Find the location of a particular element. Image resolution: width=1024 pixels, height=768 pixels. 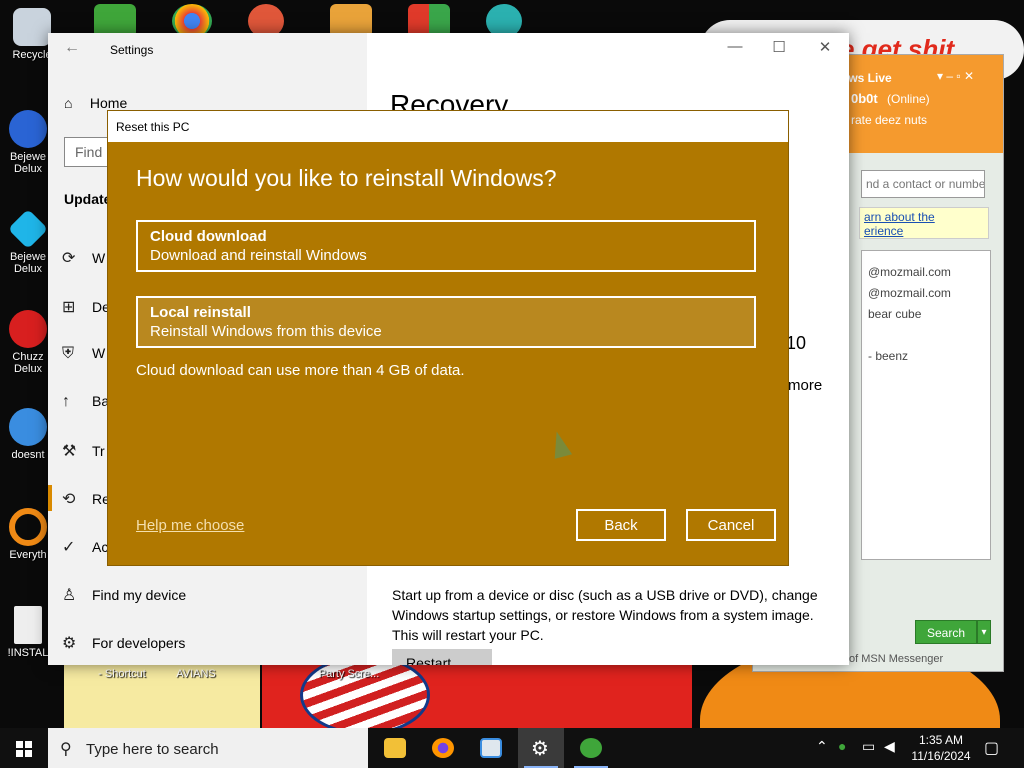

desktop-icon-label: Recycle is located at coordinates (32, 55).